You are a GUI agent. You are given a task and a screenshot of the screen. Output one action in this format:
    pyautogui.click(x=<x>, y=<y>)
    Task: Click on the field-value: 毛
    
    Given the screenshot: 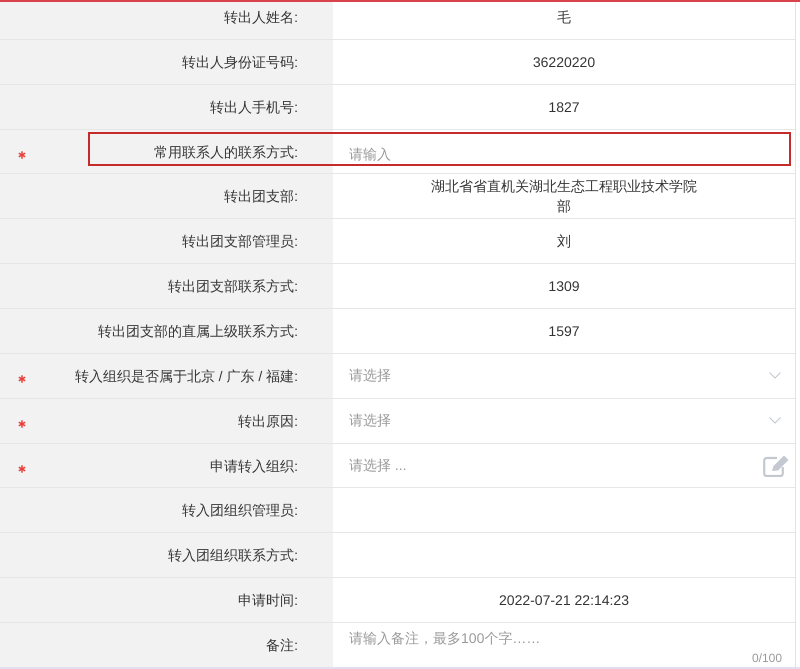 What is the action you would take?
    pyautogui.click(x=564, y=17)
    